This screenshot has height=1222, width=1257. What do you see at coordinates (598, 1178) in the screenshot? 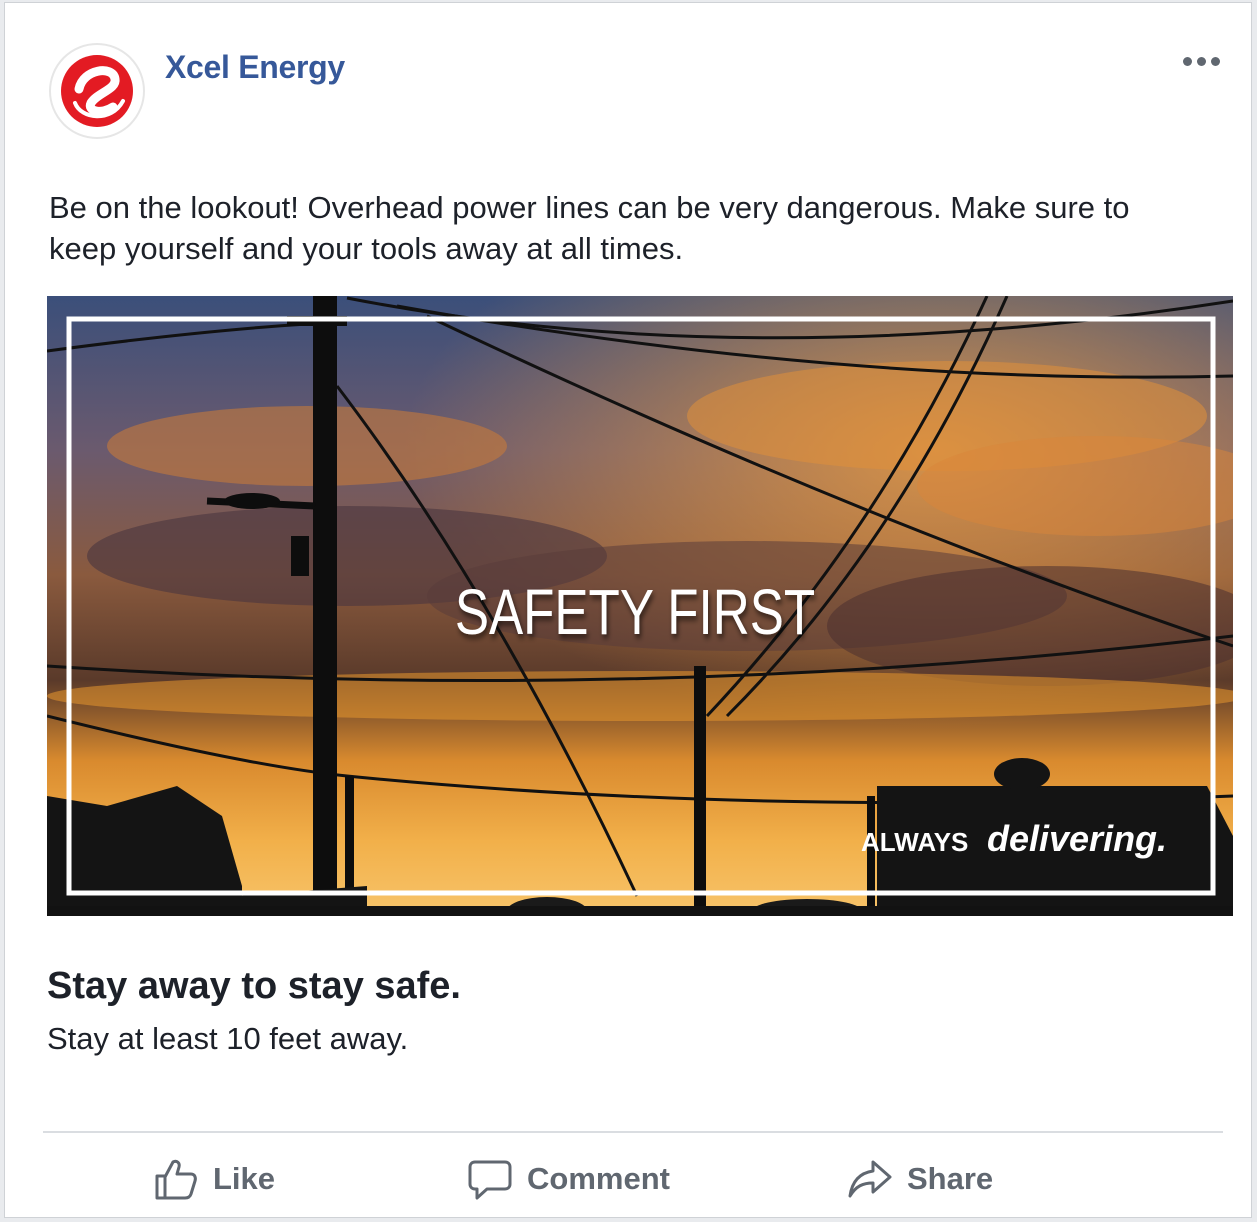
I see `comment-label: Comment` at bounding box center [598, 1178].